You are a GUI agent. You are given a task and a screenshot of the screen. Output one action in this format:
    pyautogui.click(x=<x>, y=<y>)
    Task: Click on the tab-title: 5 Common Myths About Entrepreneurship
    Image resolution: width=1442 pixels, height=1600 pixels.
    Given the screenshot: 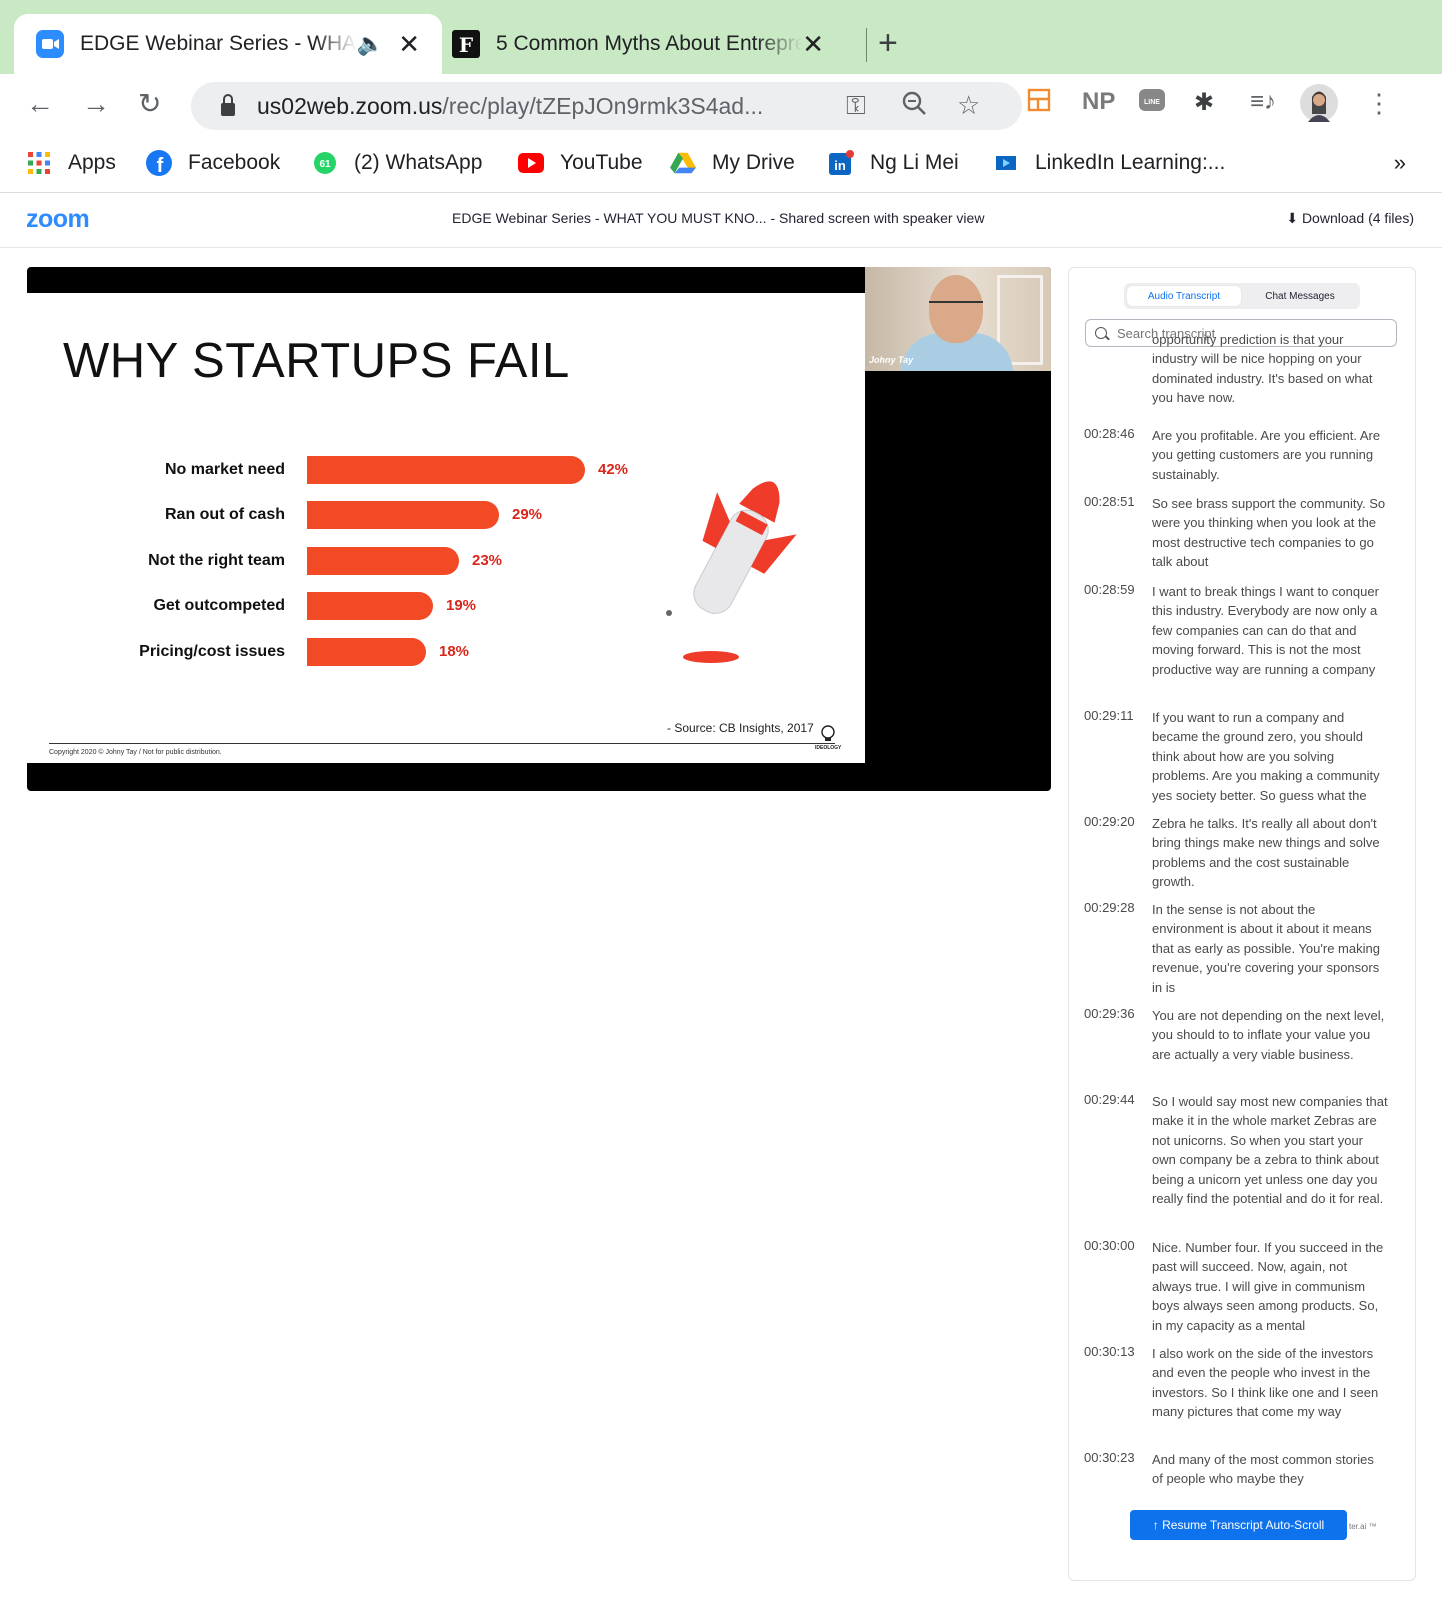 What is the action you would take?
    pyautogui.click(x=649, y=43)
    